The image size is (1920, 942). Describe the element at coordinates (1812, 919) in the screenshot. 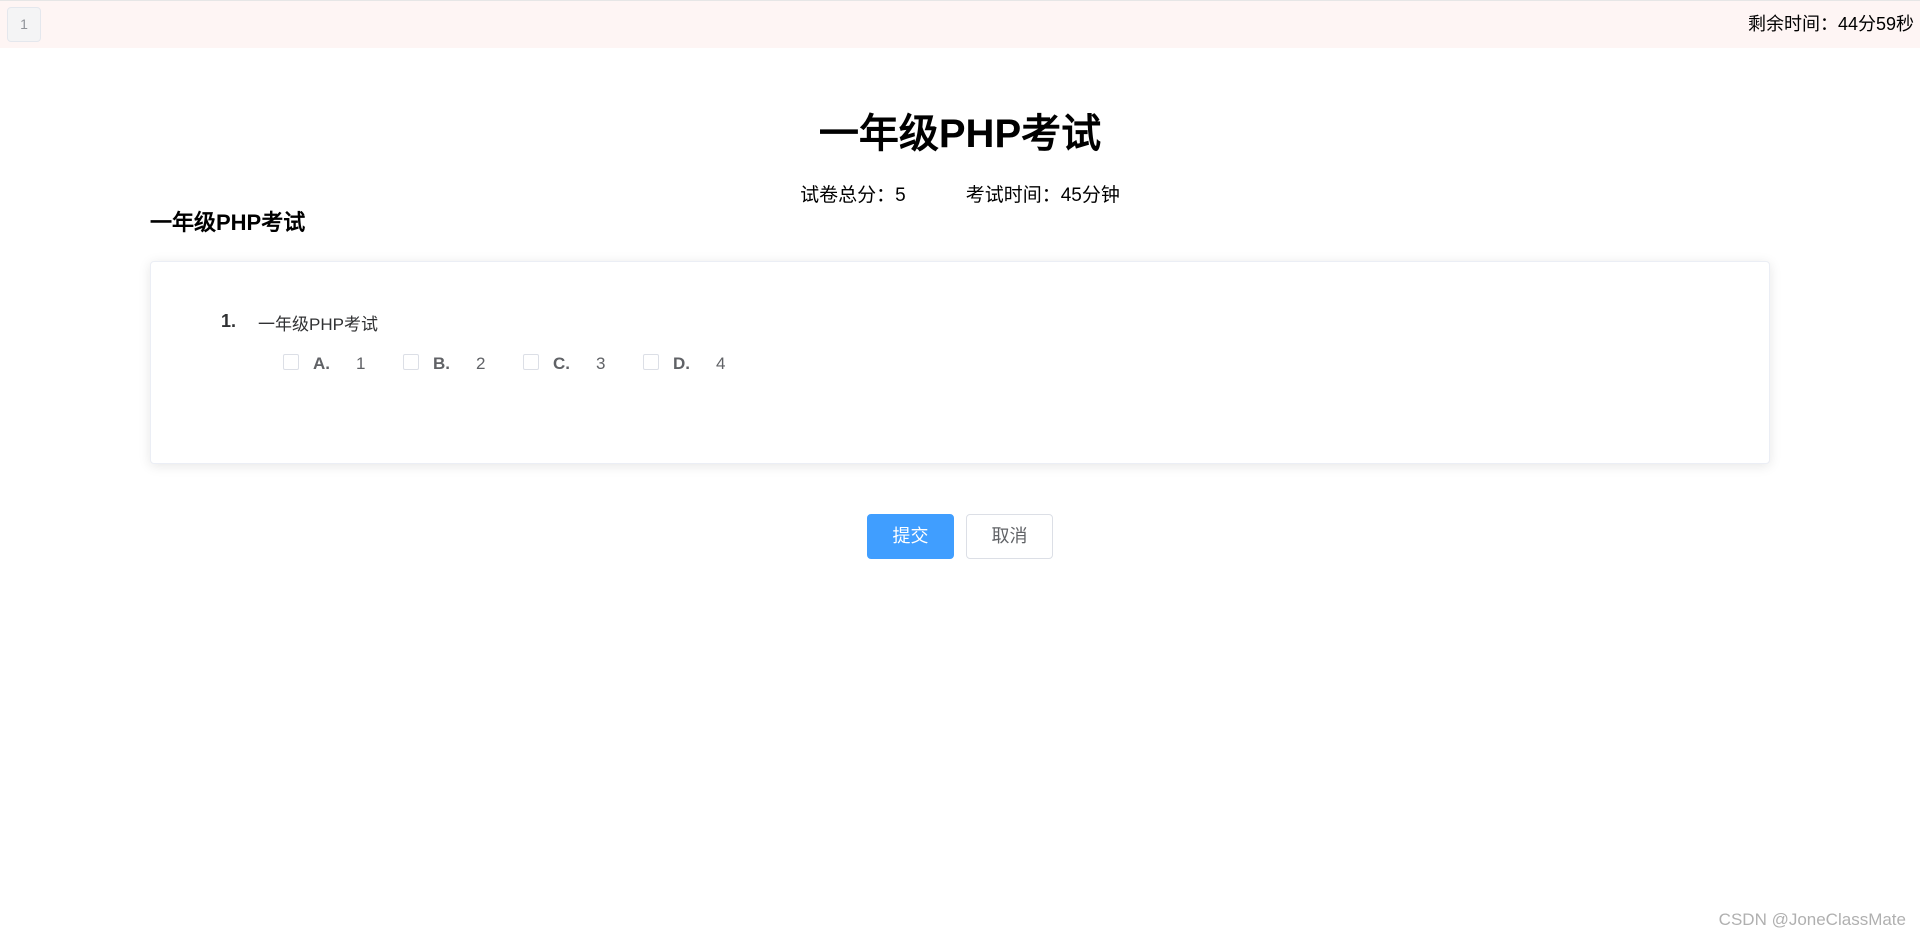

I see `watermark: CSDN @JoneClassMate` at that location.